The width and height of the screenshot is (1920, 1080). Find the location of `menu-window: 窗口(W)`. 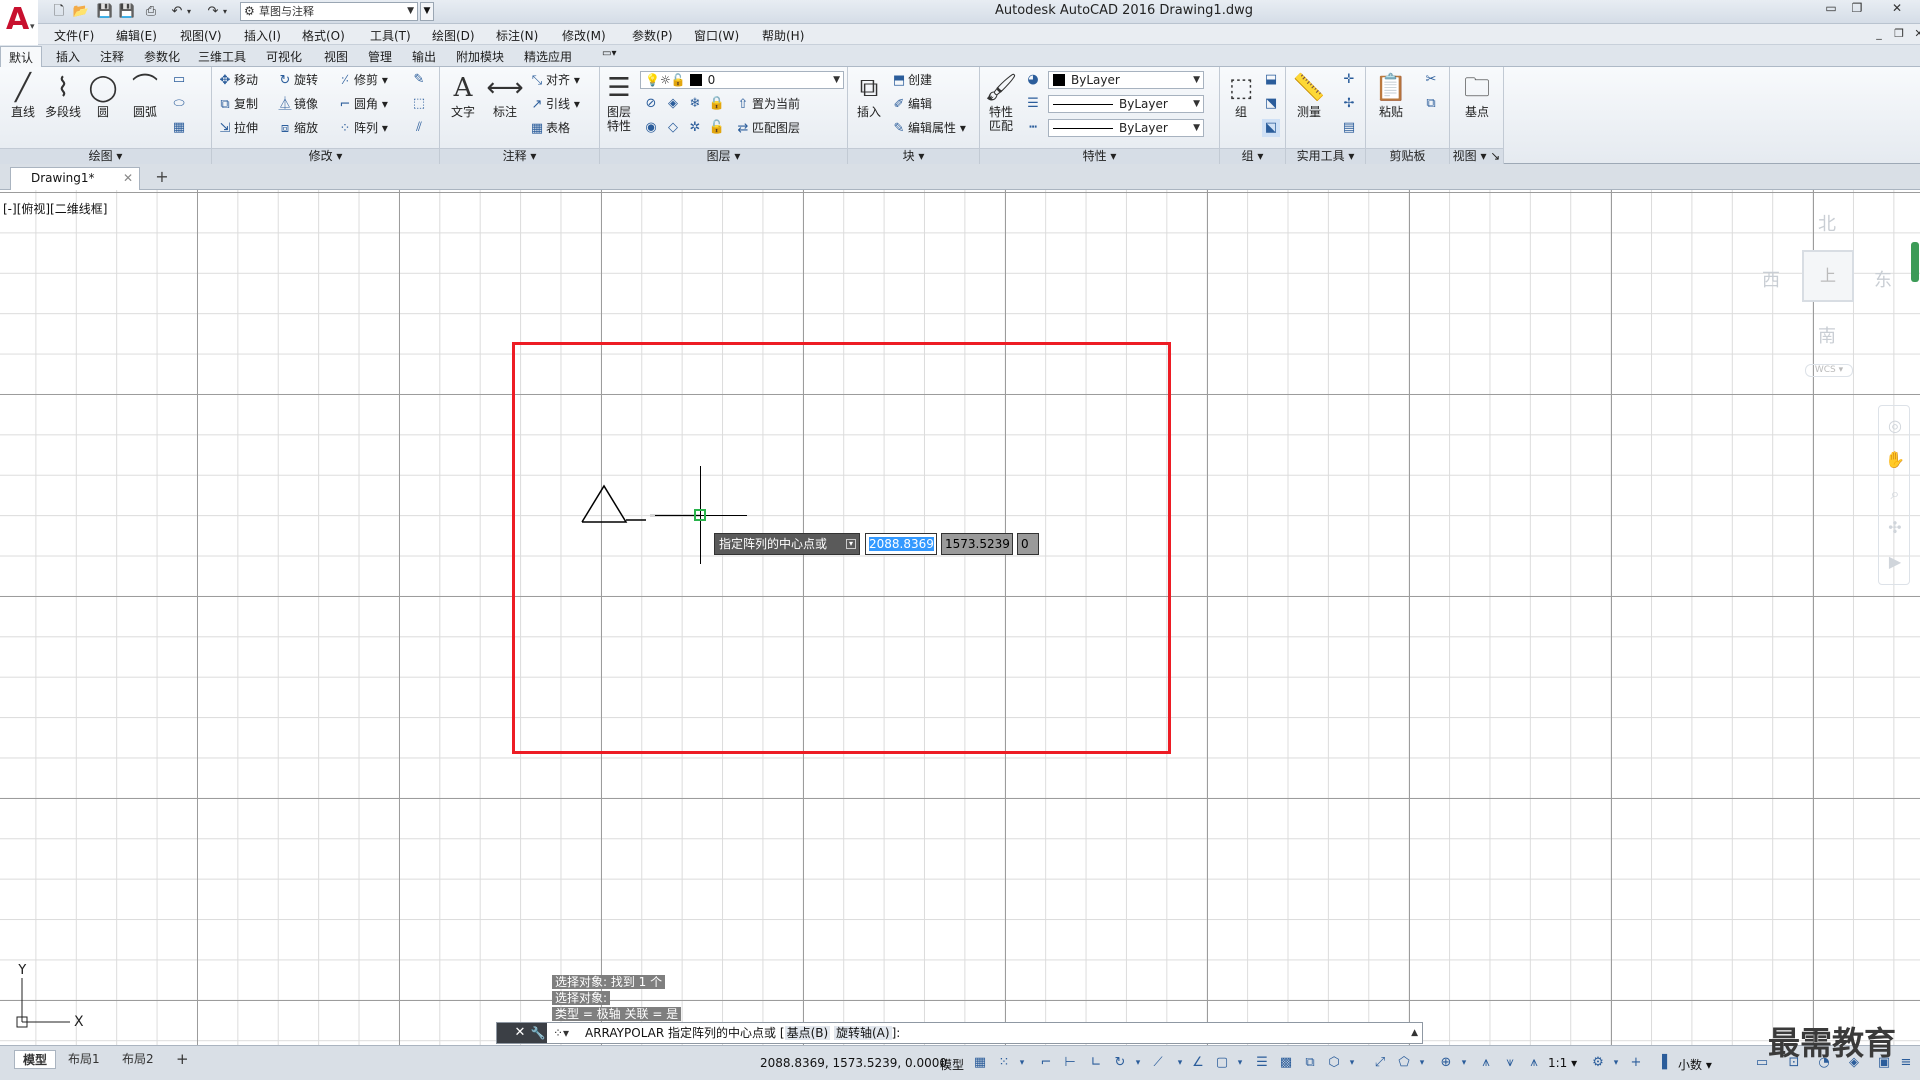

menu-window: 窗口(W) is located at coordinates (716, 35).